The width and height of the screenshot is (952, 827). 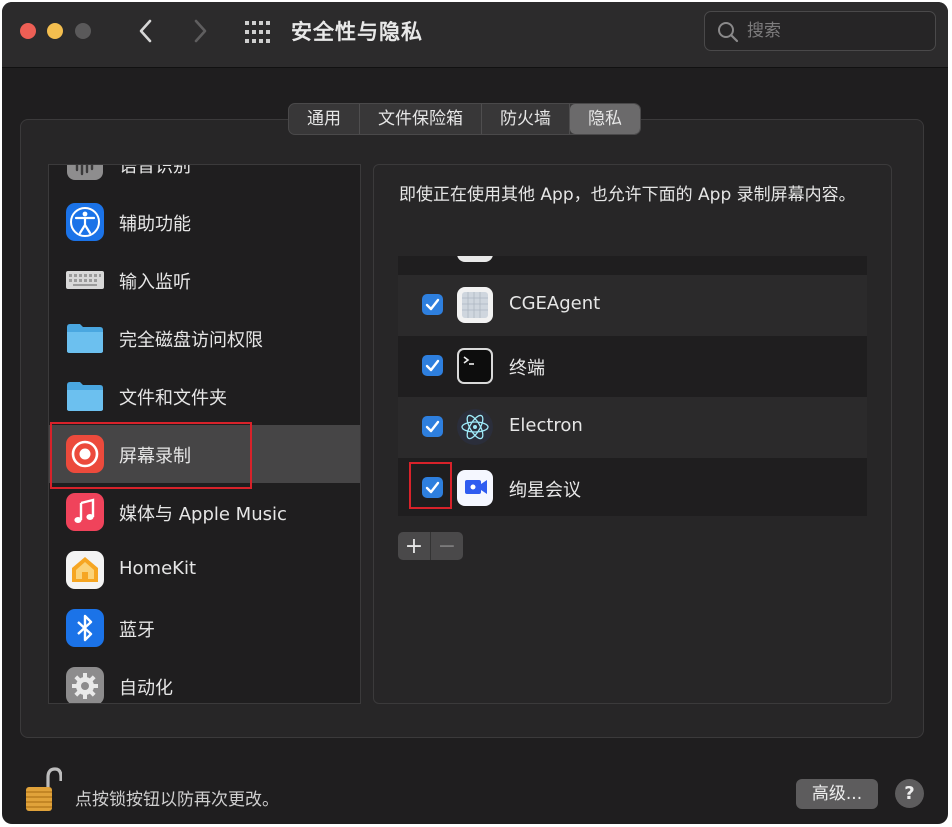 I want to click on search-field, so click(x=820, y=31).